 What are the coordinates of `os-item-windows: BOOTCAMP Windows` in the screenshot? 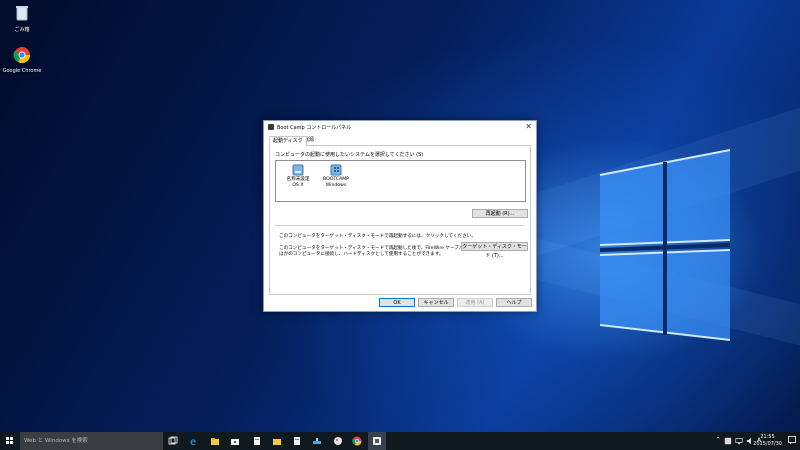 It's located at (336, 176).